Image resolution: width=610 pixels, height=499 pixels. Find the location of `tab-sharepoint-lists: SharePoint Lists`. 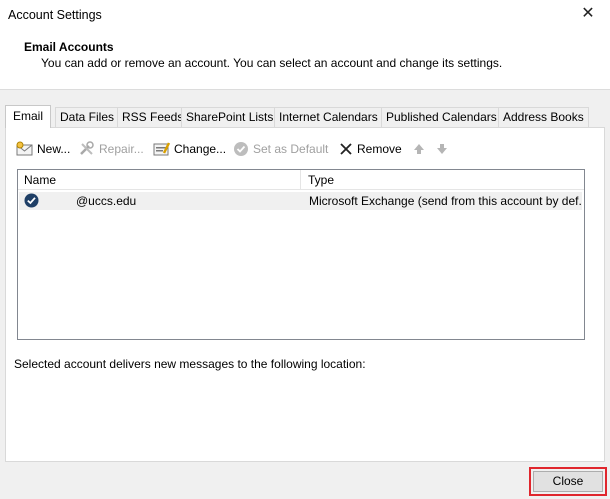

tab-sharepoint-lists: SharePoint Lists is located at coordinates (230, 117).